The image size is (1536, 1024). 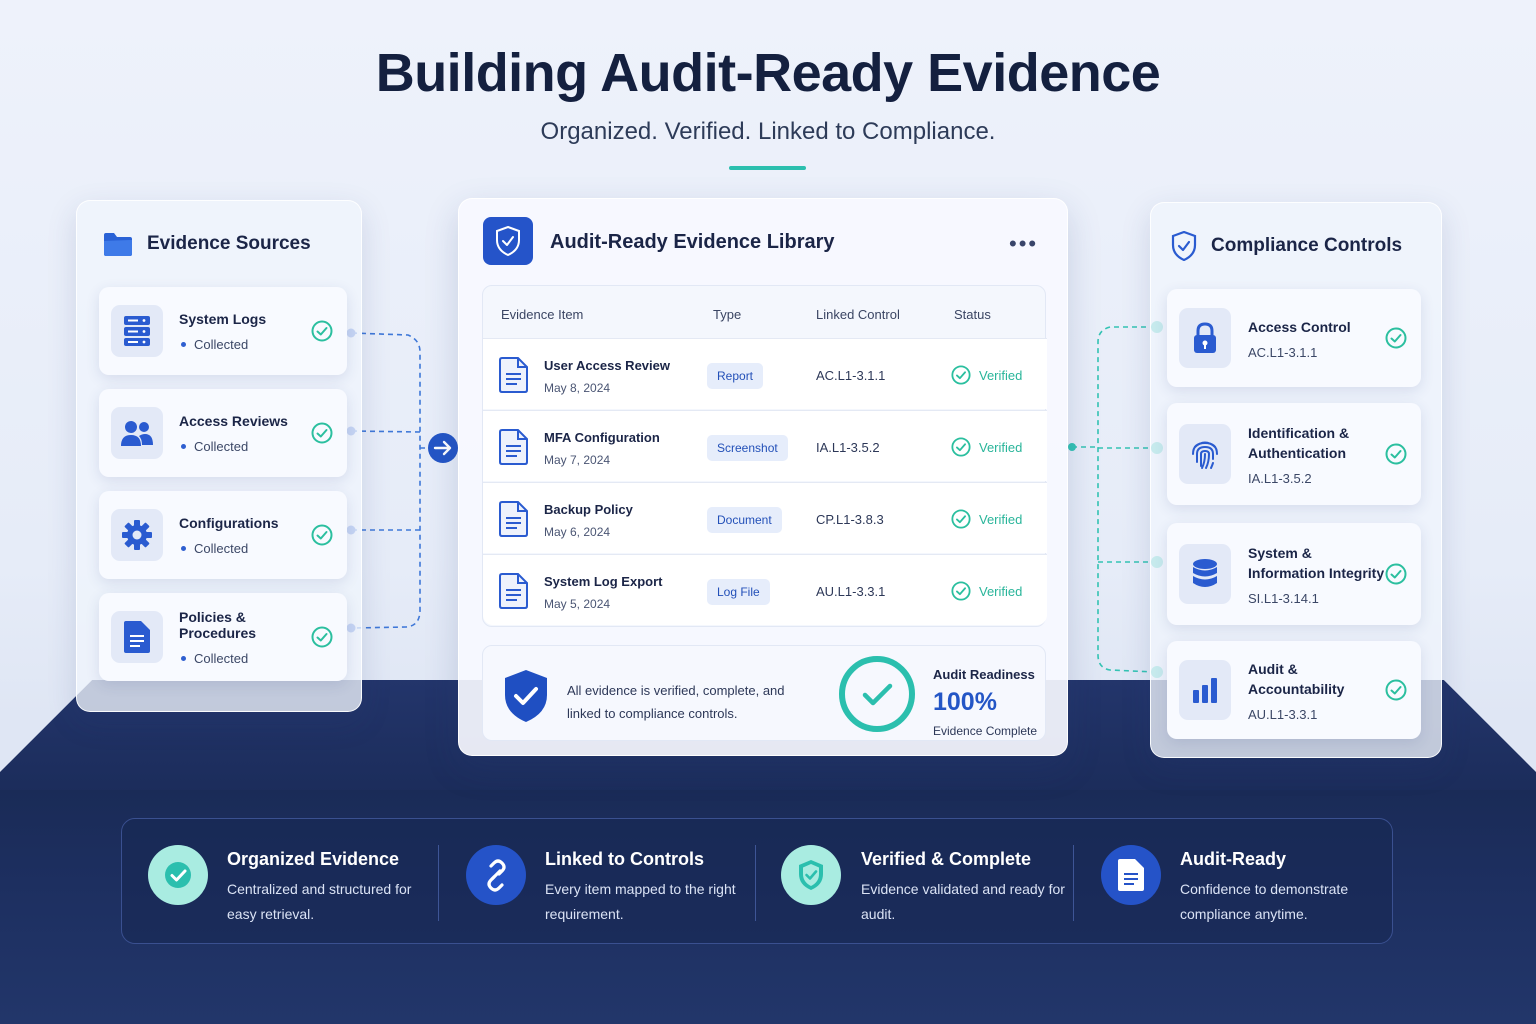 I want to click on type-badge: Log File, so click(x=738, y=592).